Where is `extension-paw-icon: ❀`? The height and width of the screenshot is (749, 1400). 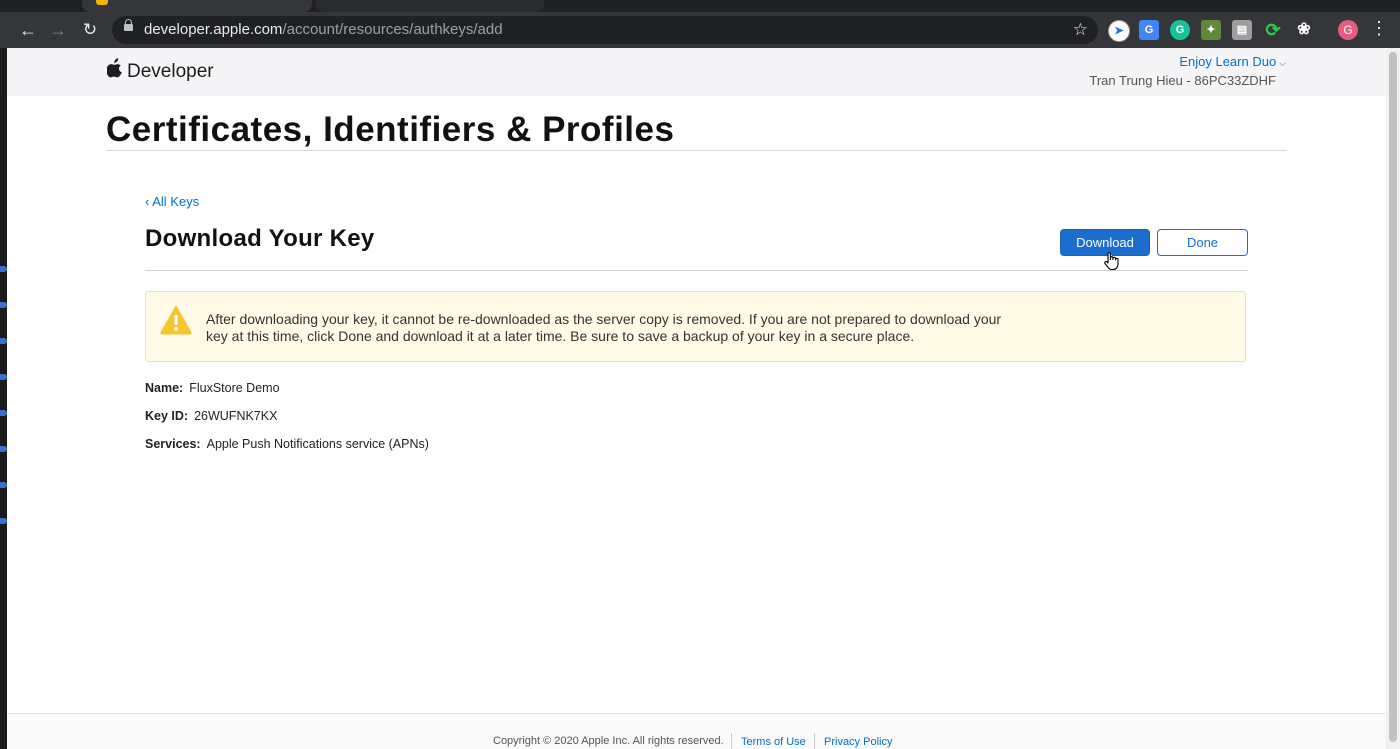
extension-paw-icon: ❀ is located at coordinates (1304, 30).